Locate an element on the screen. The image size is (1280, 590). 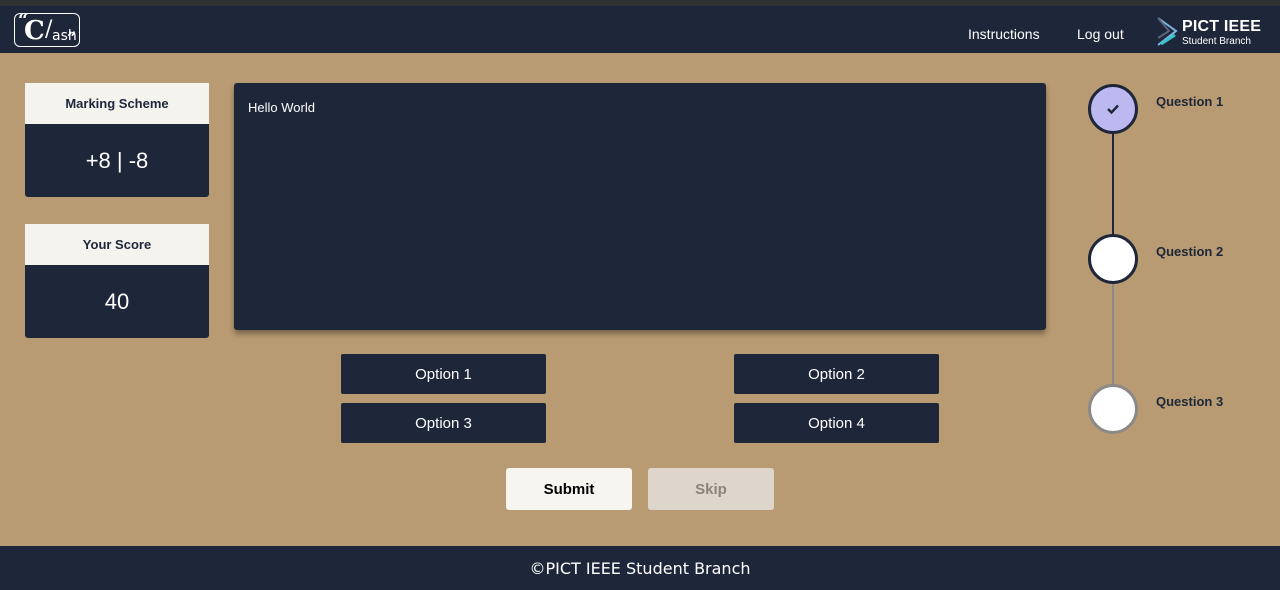
footer-copyright: ©PICT IEEE Student Branch is located at coordinates (640, 568).